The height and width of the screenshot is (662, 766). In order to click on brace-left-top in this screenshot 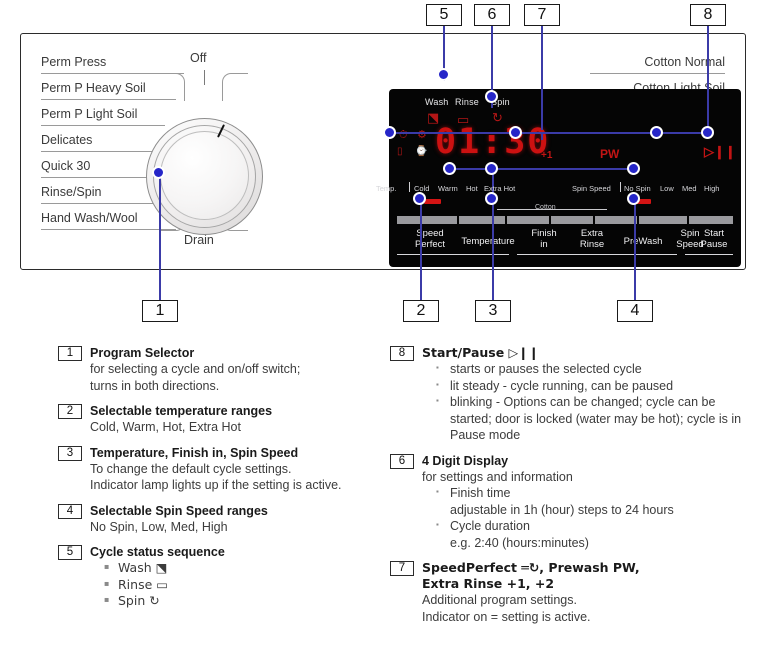, I will do `click(172, 87)`.